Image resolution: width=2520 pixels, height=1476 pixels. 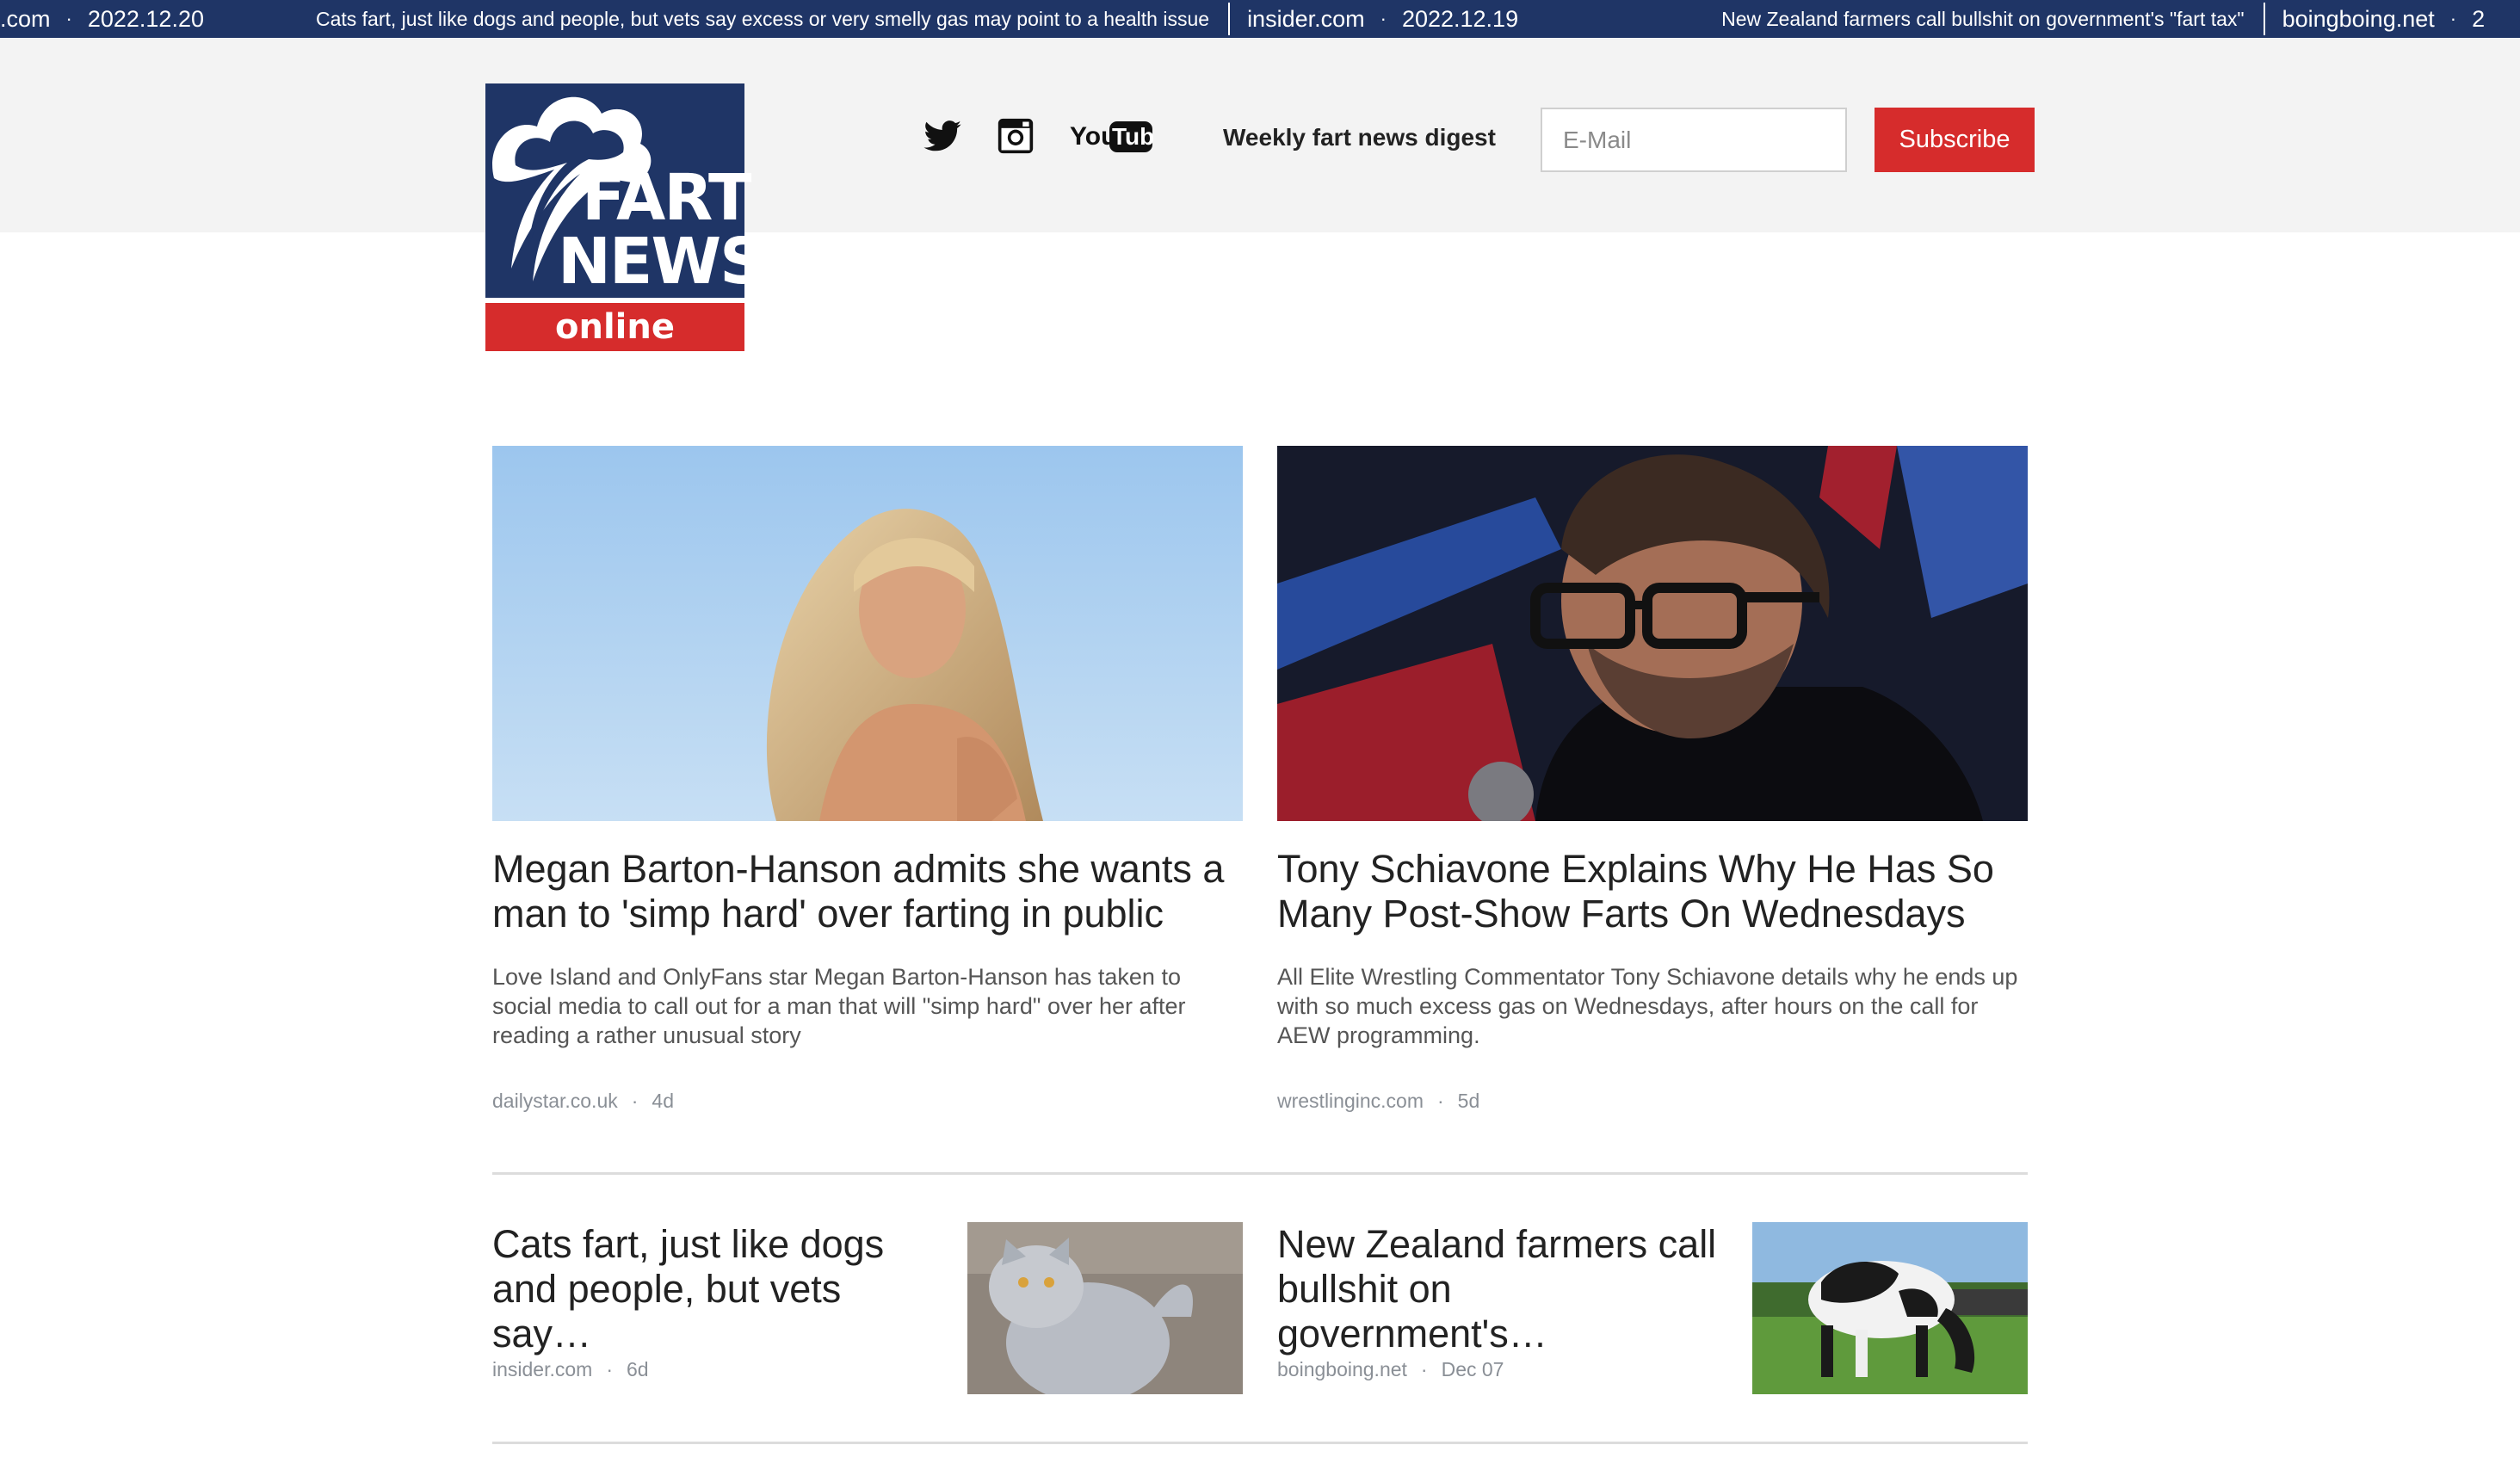 I want to click on twitter-icon, so click(x=942, y=135).